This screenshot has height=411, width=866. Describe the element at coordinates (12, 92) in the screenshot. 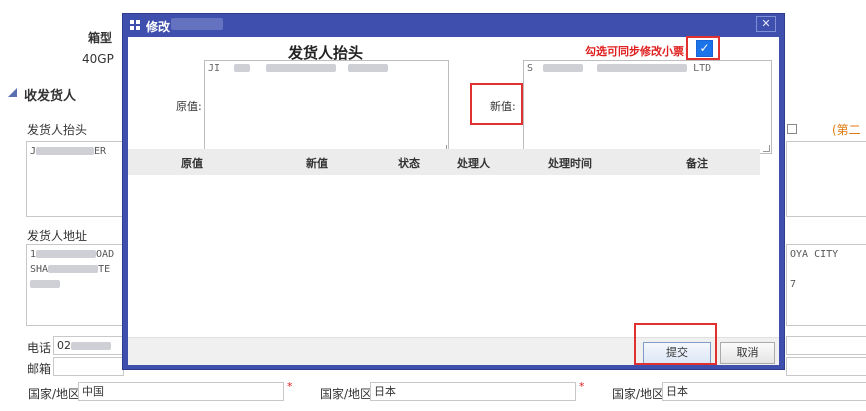

I see `section-marker-icon` at that location.